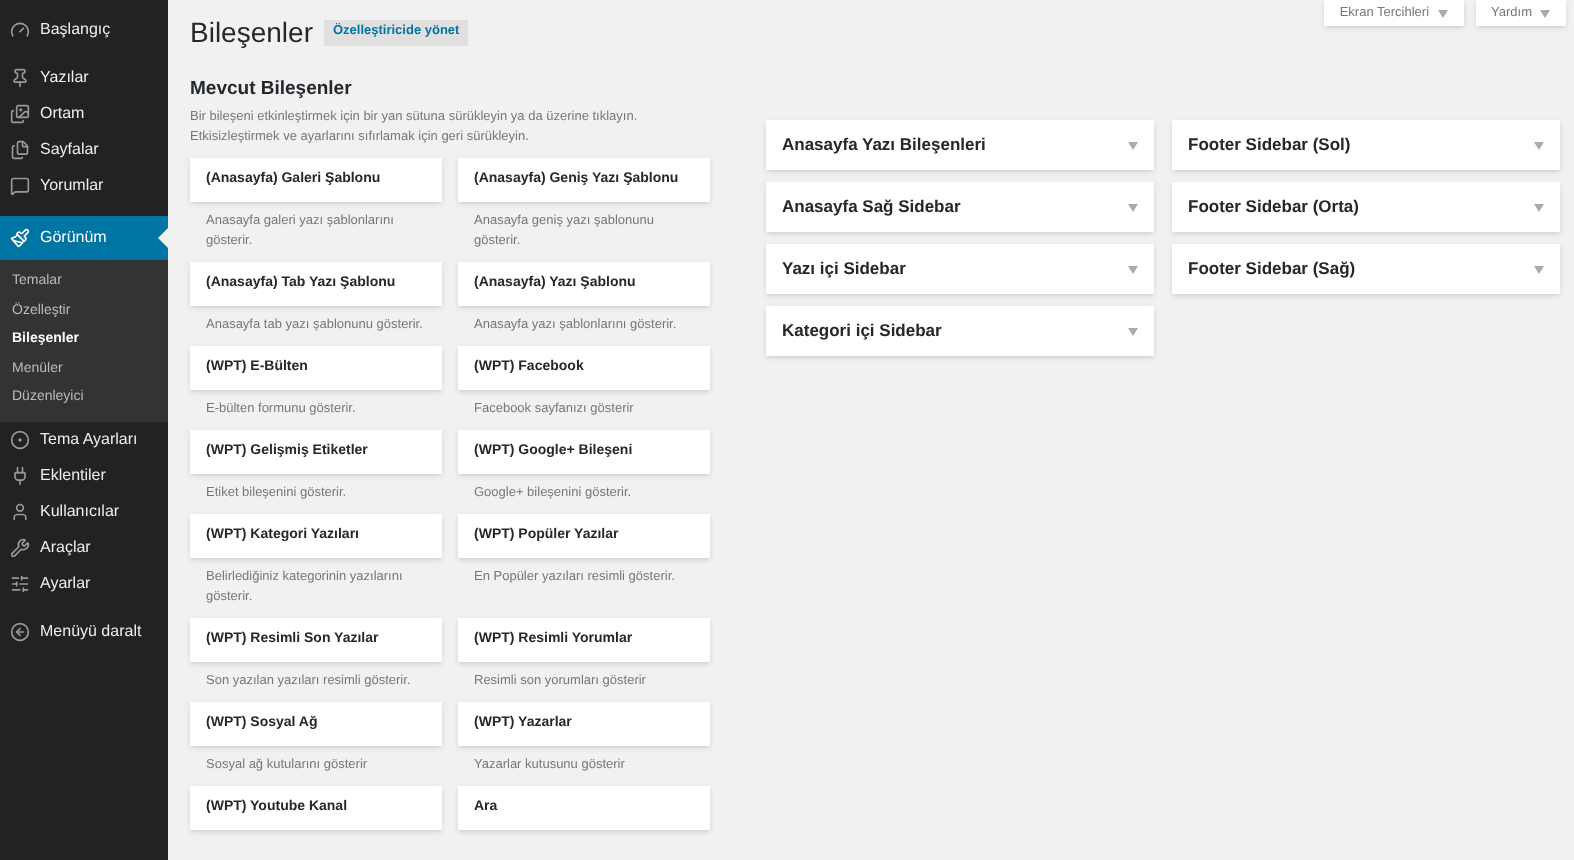 The image size is (1574, 860). What do you see at coordinates (20, 439) in the screenshot?
I see `circle-icon` at bounding box center [20, 439].